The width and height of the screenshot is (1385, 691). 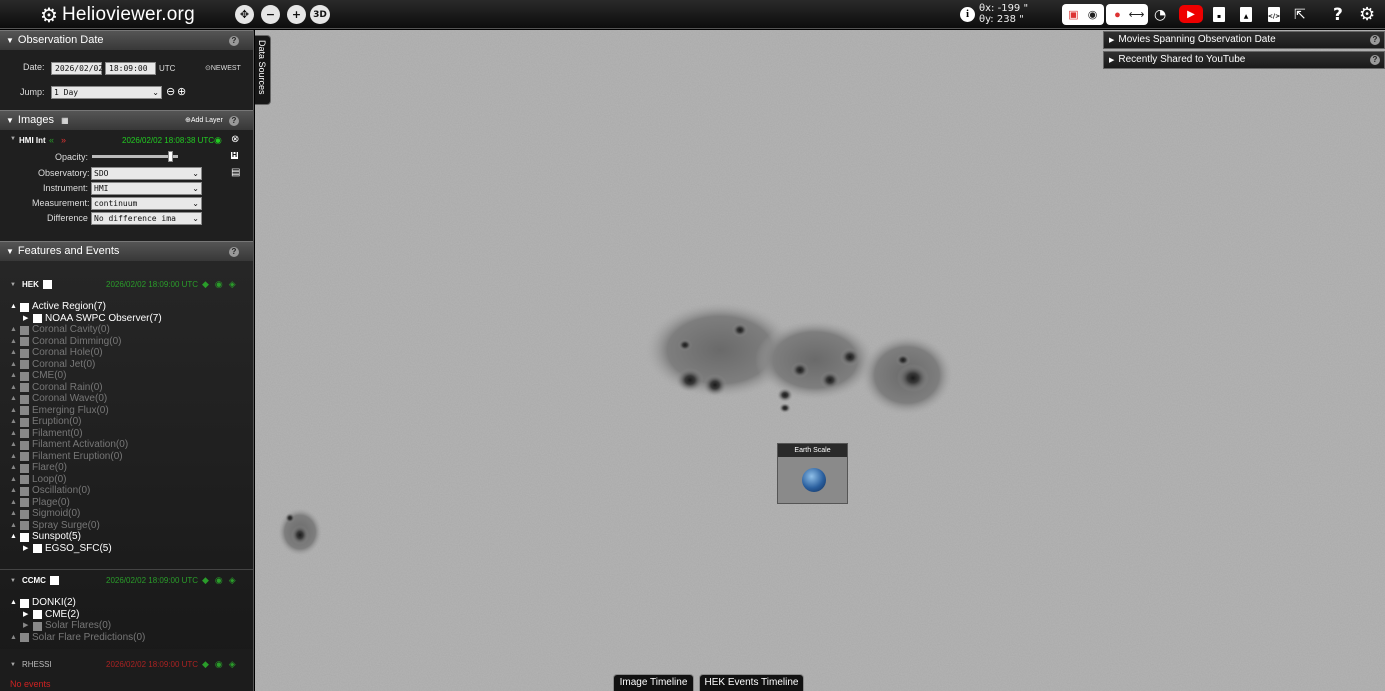 I want to click on event-type-item: ▲ Plage(0), so click(x=40, y=503).